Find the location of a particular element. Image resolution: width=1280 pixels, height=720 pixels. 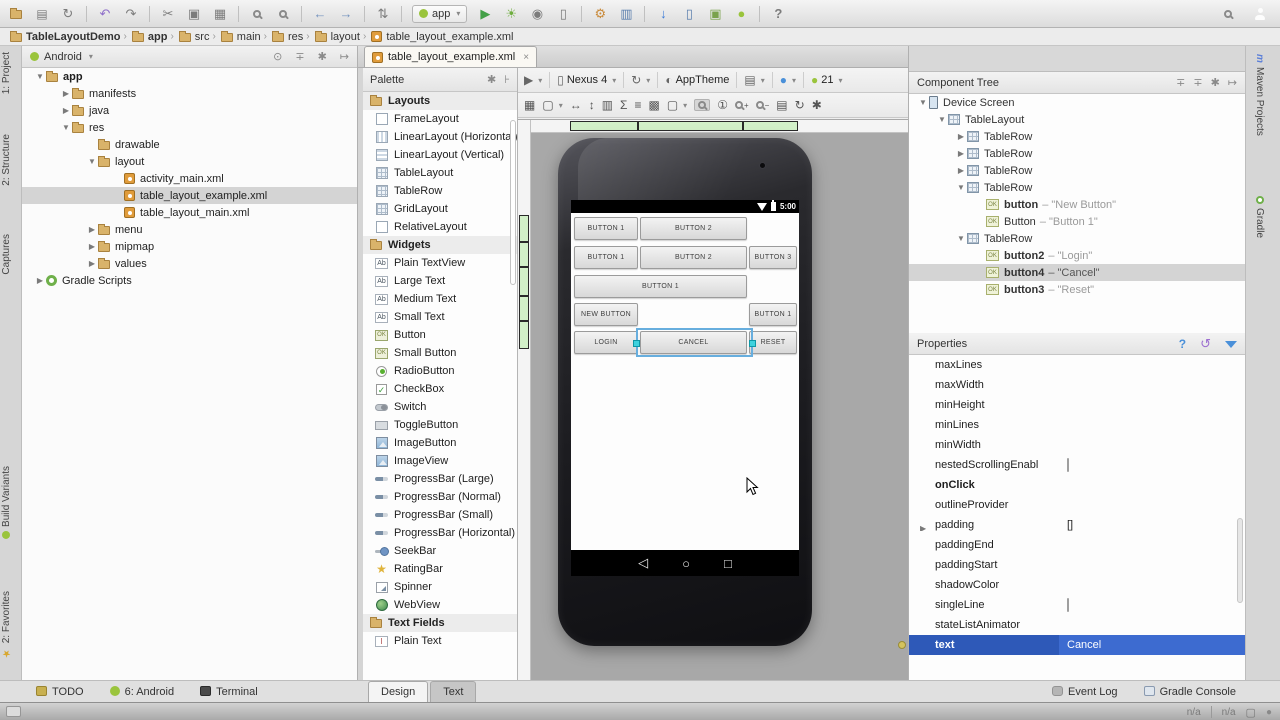

toolwindow-button: TODO is located at coordinates (60, 692).